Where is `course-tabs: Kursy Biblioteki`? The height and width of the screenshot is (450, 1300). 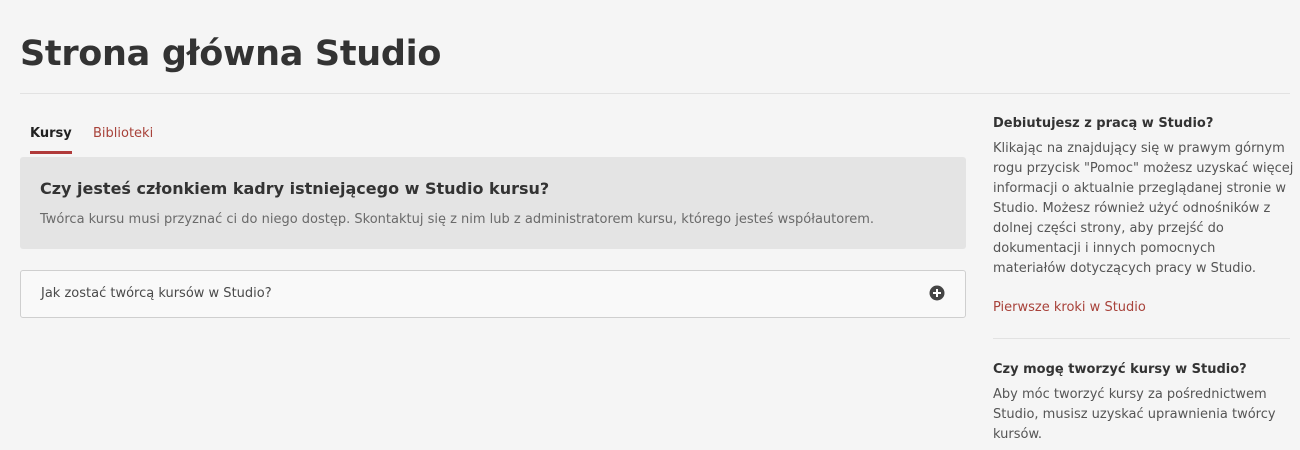
course-tabs: Kursy Biblioteki is located at coordinates (493, 135).